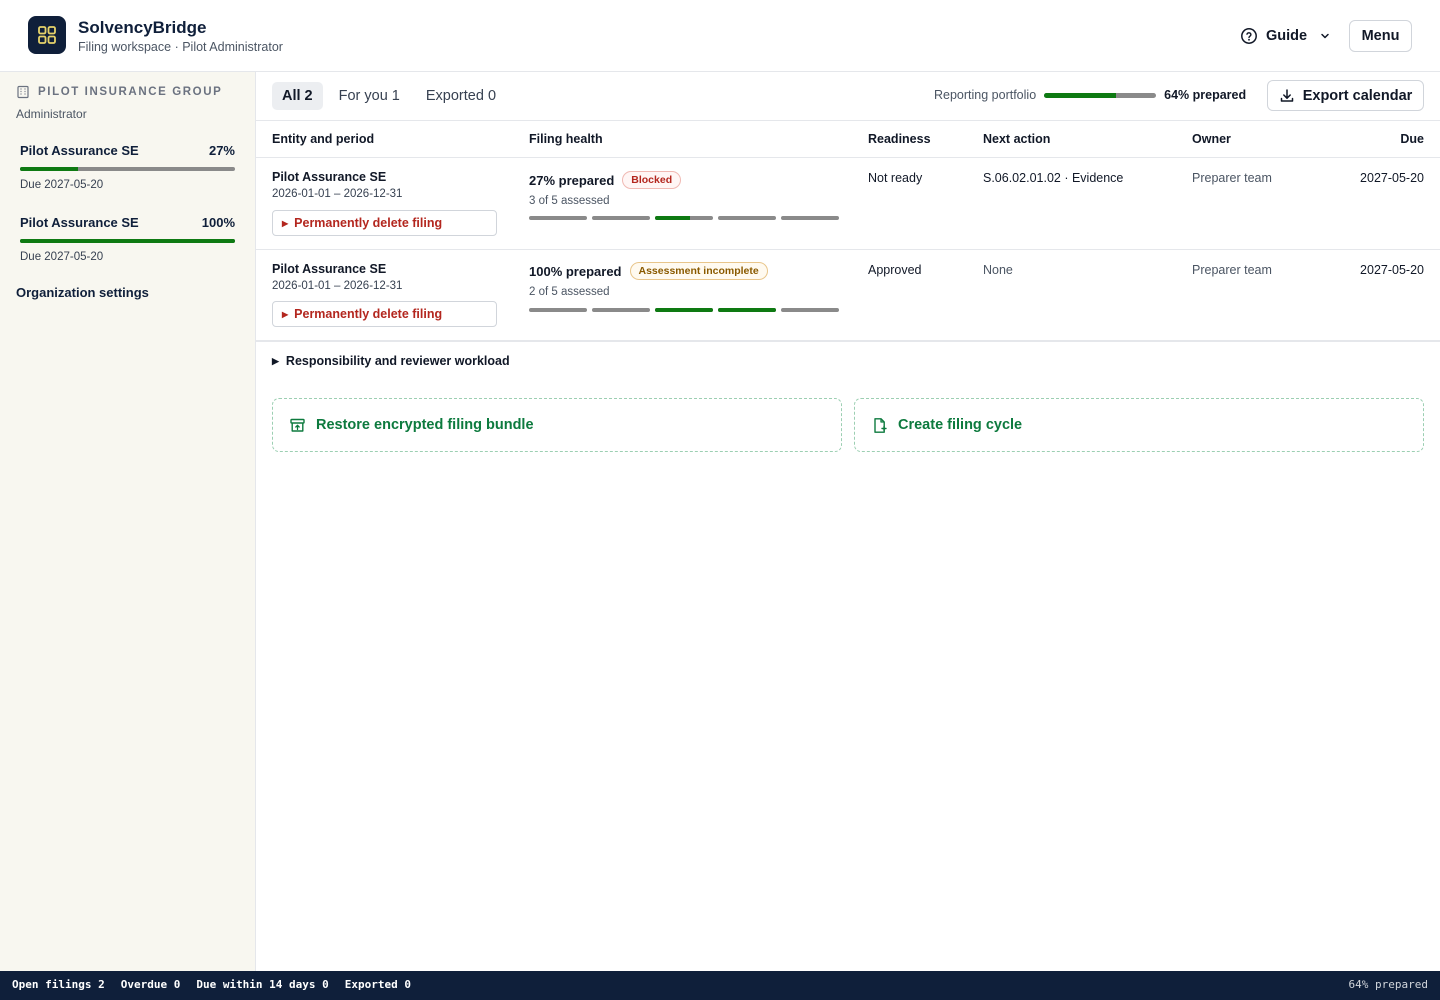 This screenshot has width=1440, height=1000. Describe the element at coordinates (461, 96) in the screenshot. I see `tab-exported: Exported 0` at that location.